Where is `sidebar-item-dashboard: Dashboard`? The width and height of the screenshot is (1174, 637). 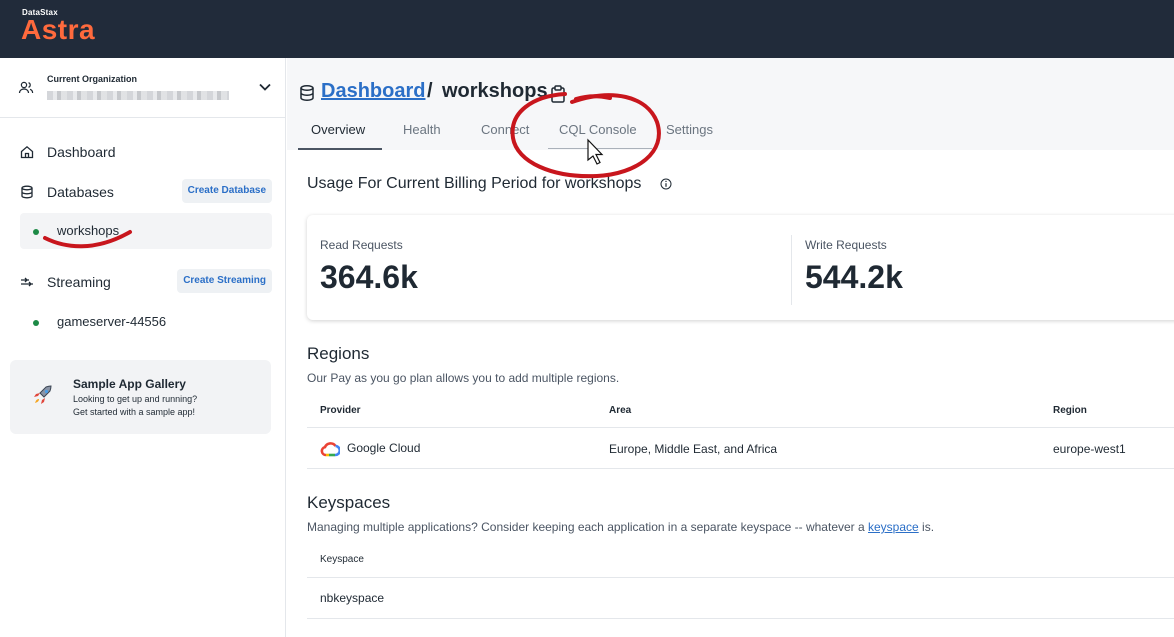 sidebar-item-dashboard: Dashboard is located at coordinates (143, 152).